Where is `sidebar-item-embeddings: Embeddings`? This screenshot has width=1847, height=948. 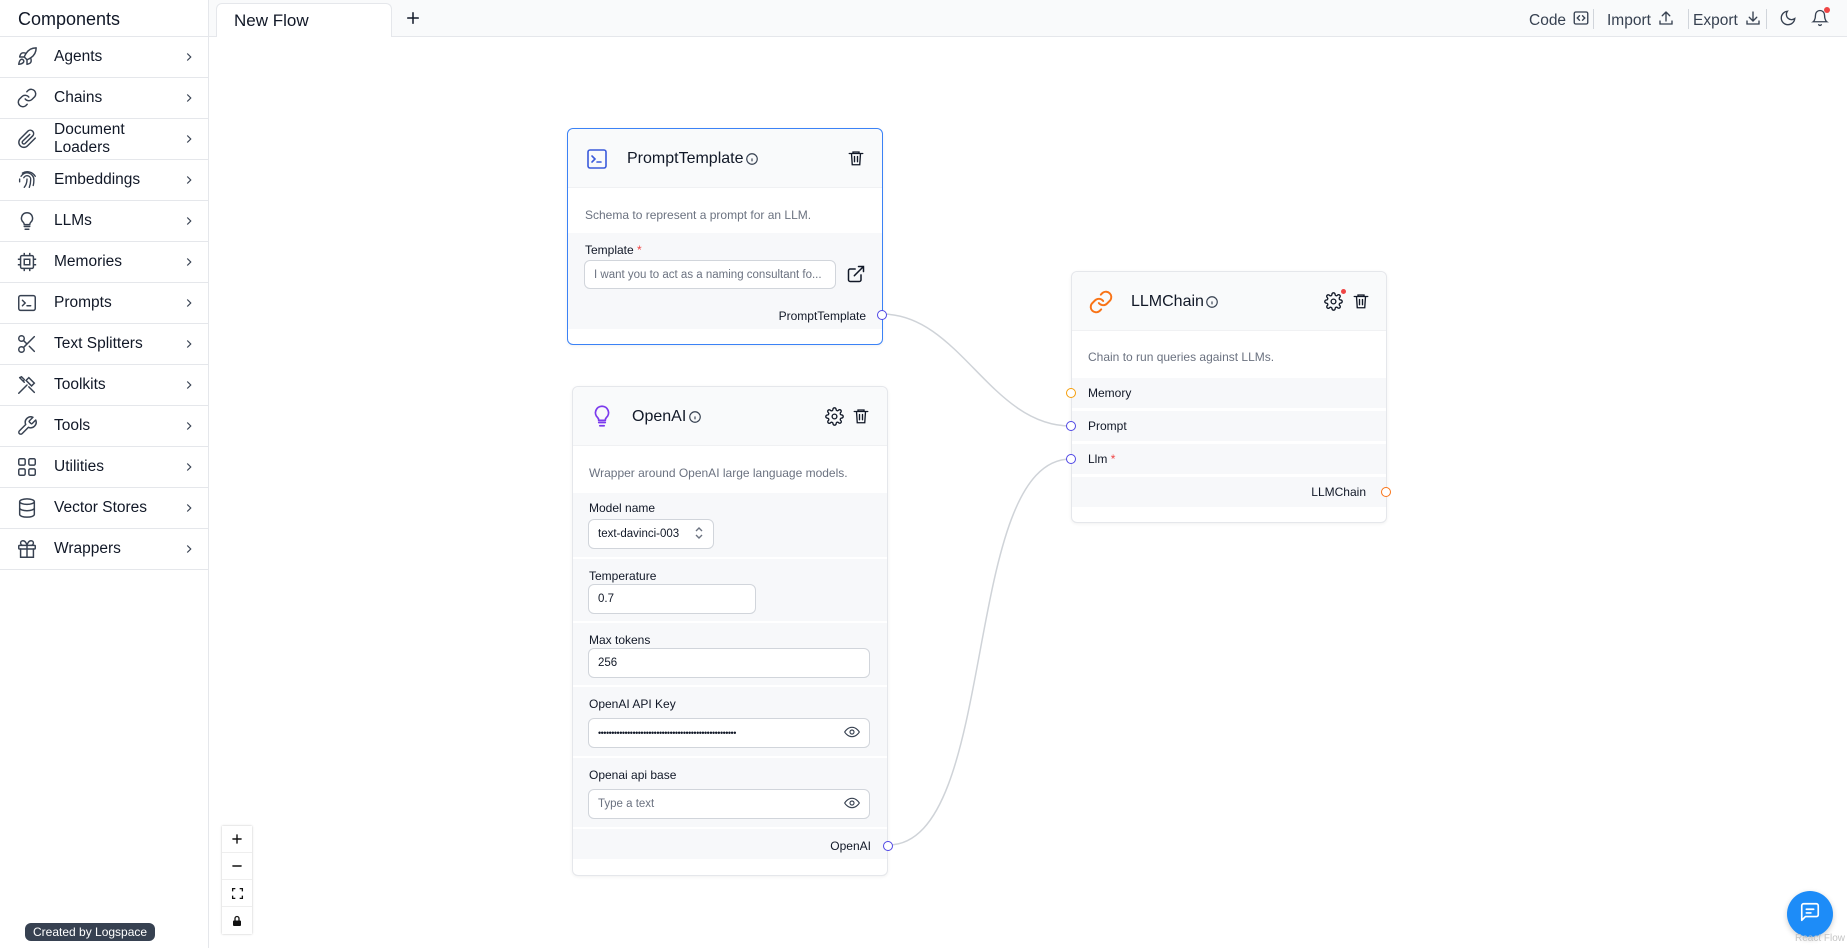
sidebar-item-embeddings: Embeddings is located at coordinates (104, 180).